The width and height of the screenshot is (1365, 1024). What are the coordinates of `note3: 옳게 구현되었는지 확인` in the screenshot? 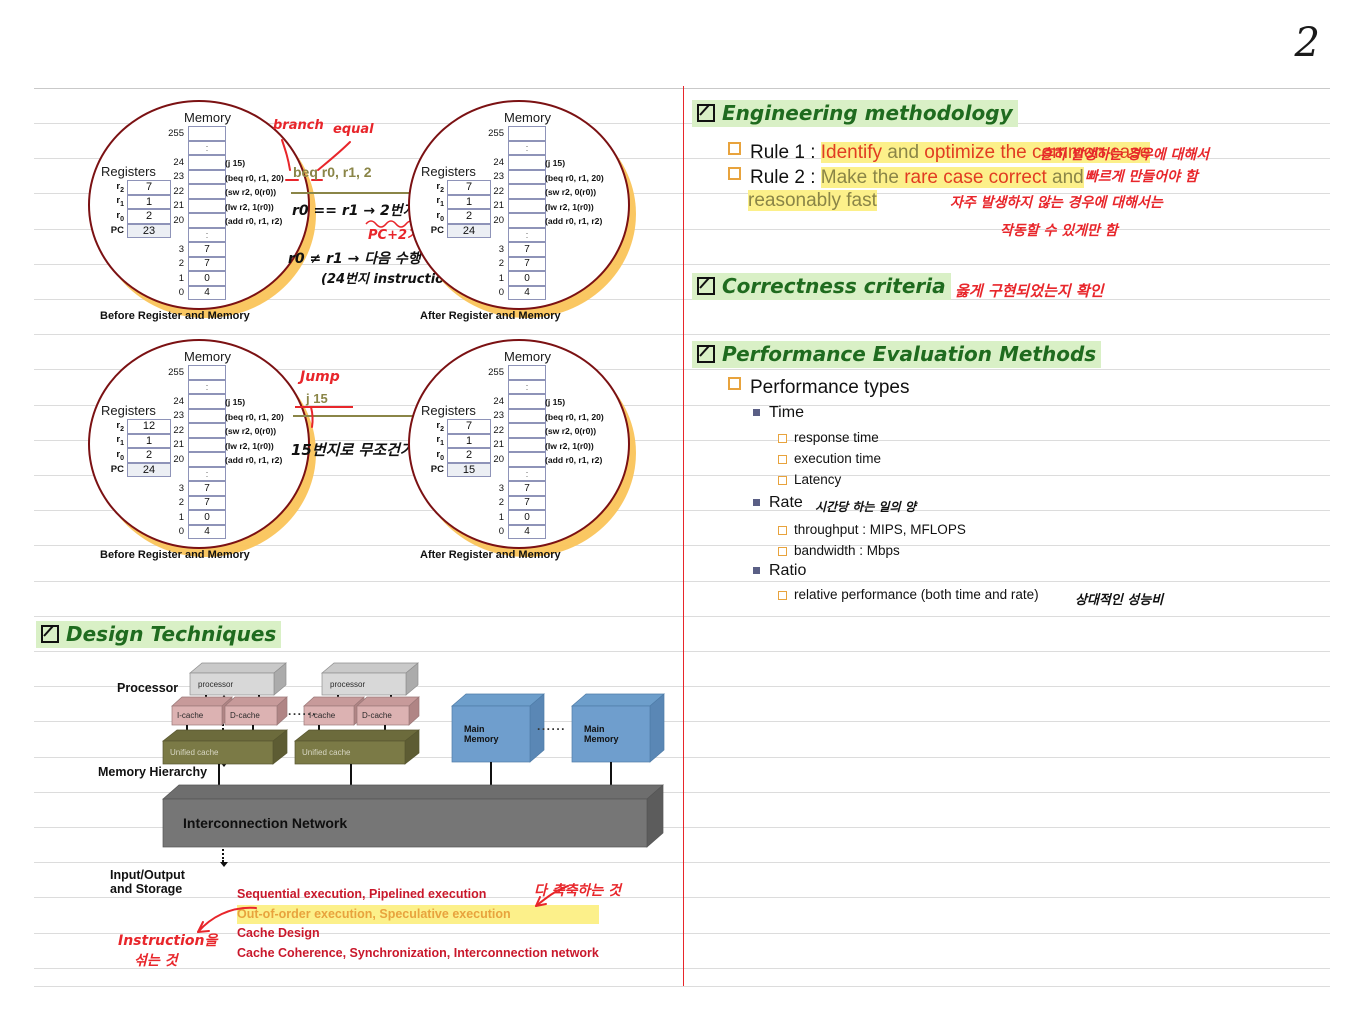 It's located at (1029, 291).